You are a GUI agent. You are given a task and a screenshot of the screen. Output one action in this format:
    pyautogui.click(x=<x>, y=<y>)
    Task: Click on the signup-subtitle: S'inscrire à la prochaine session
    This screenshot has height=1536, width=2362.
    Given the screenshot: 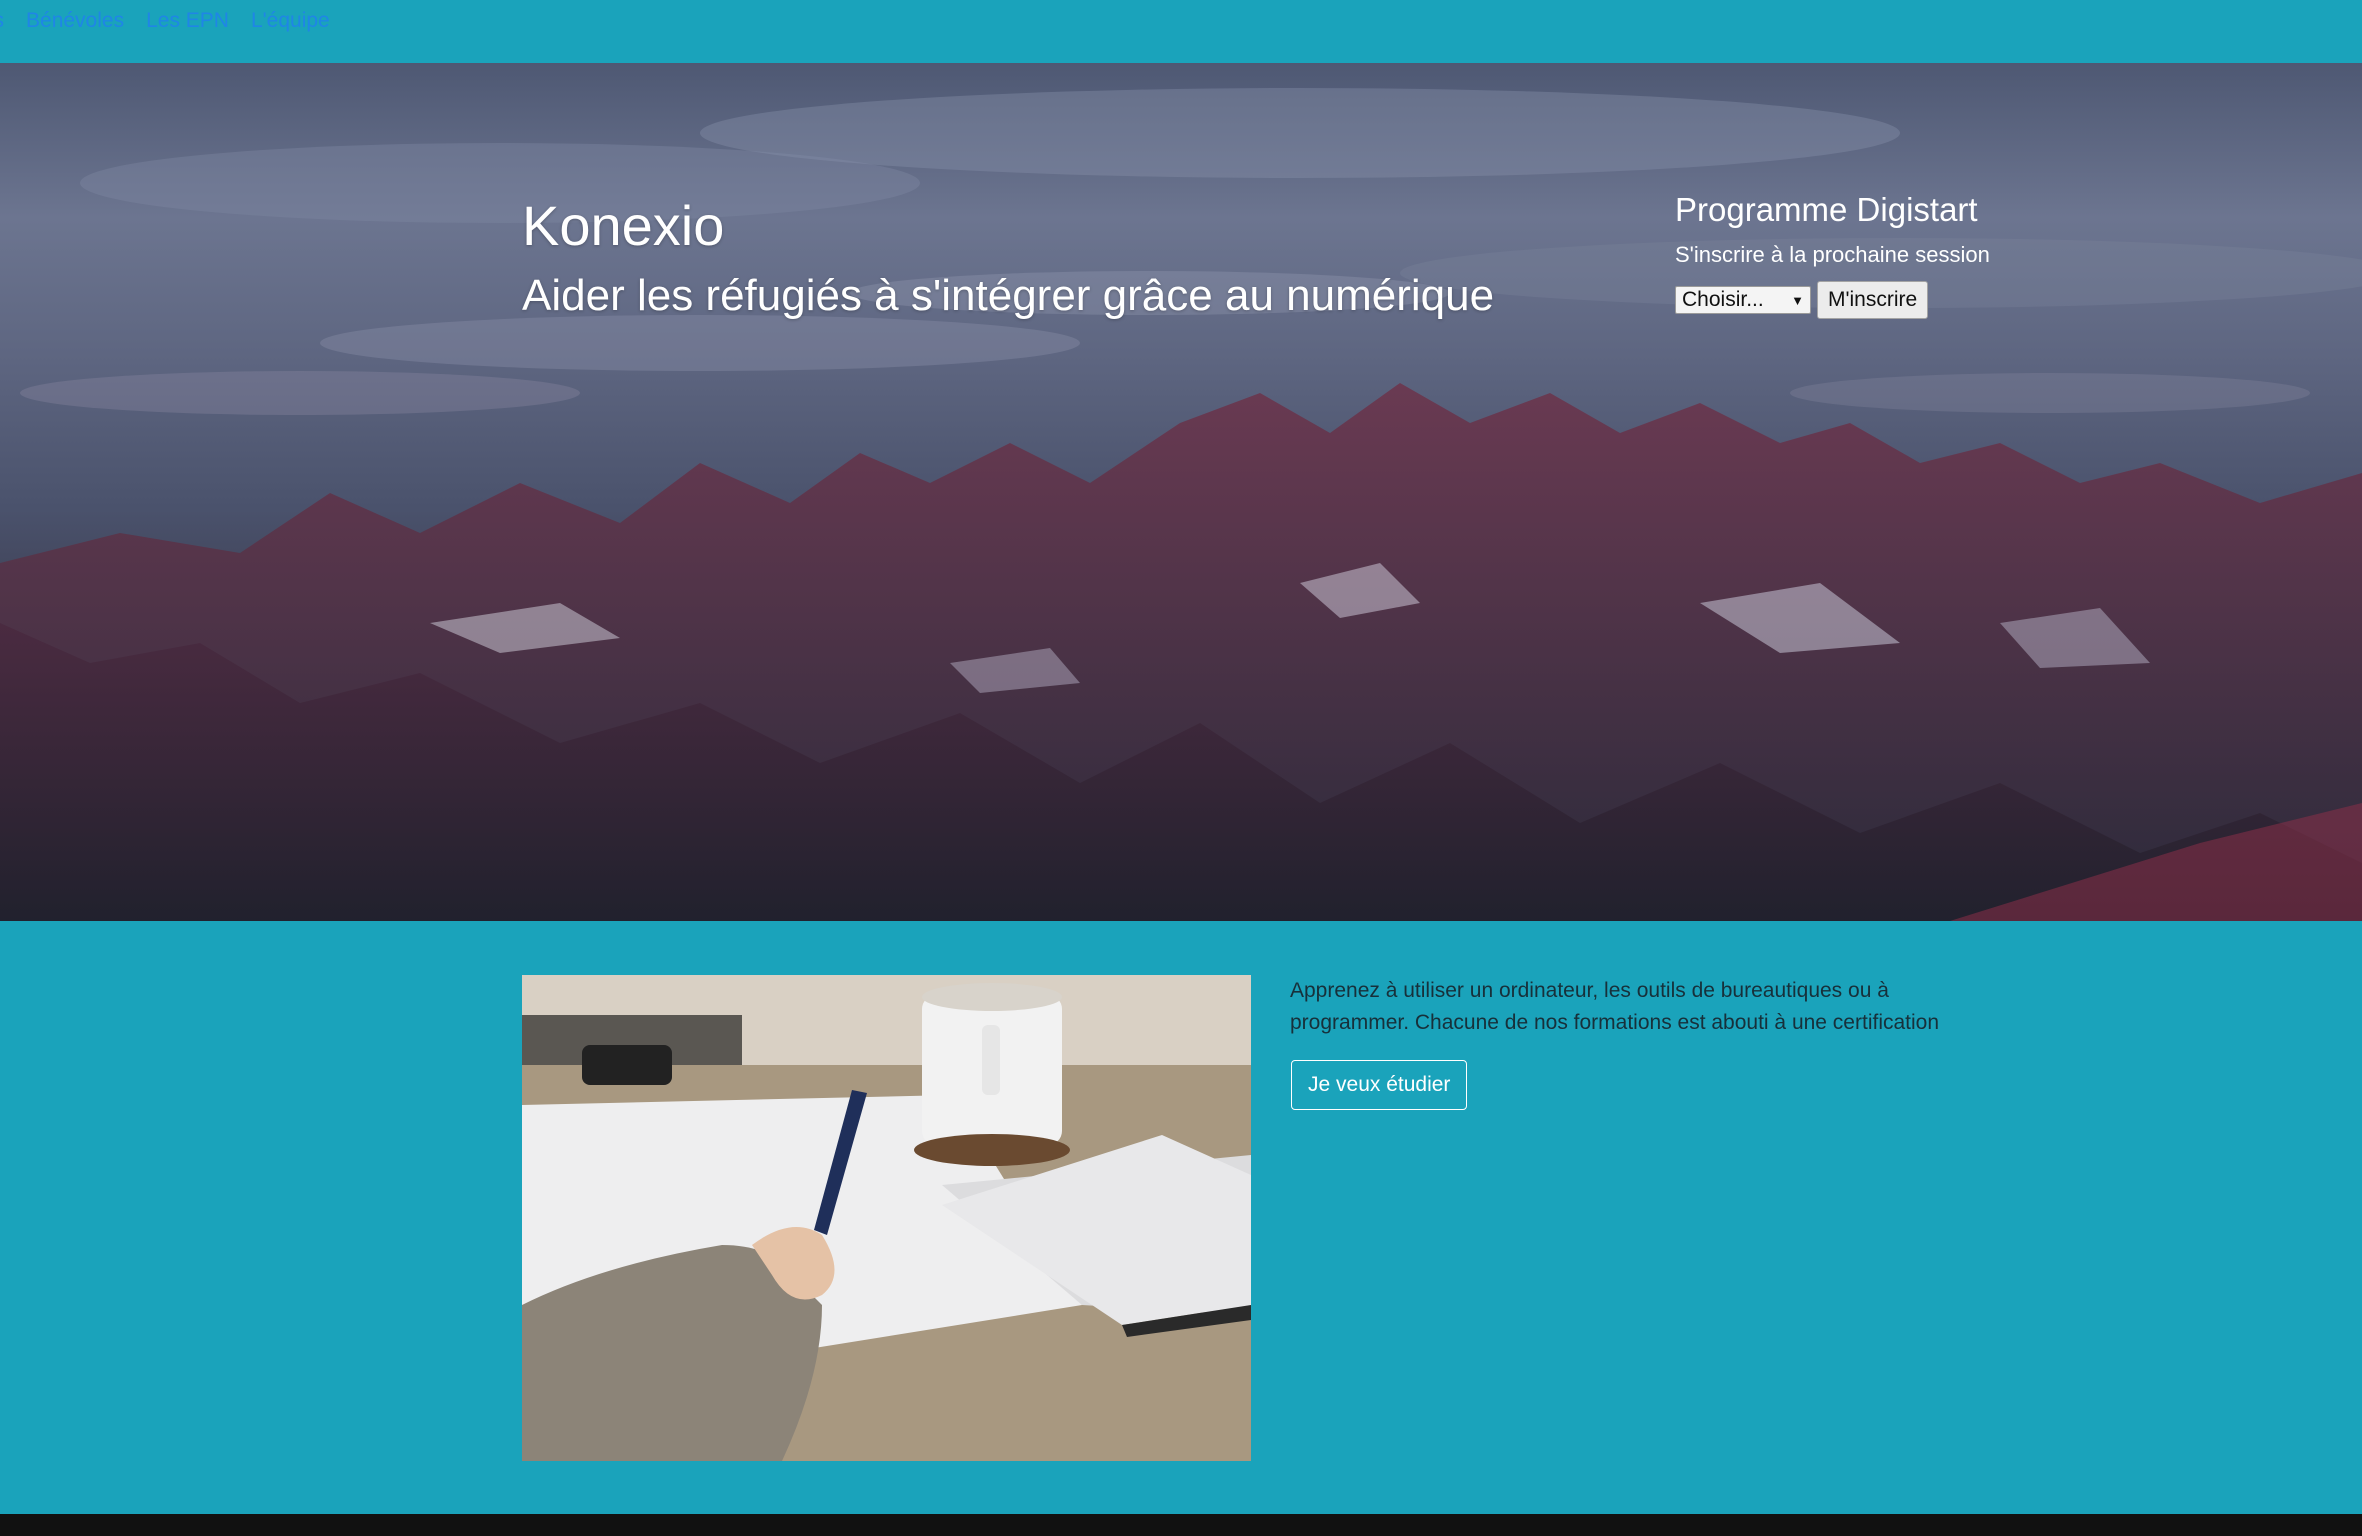 What is the action you would take?
    pyautogui.click(x=1832, y=254)
    